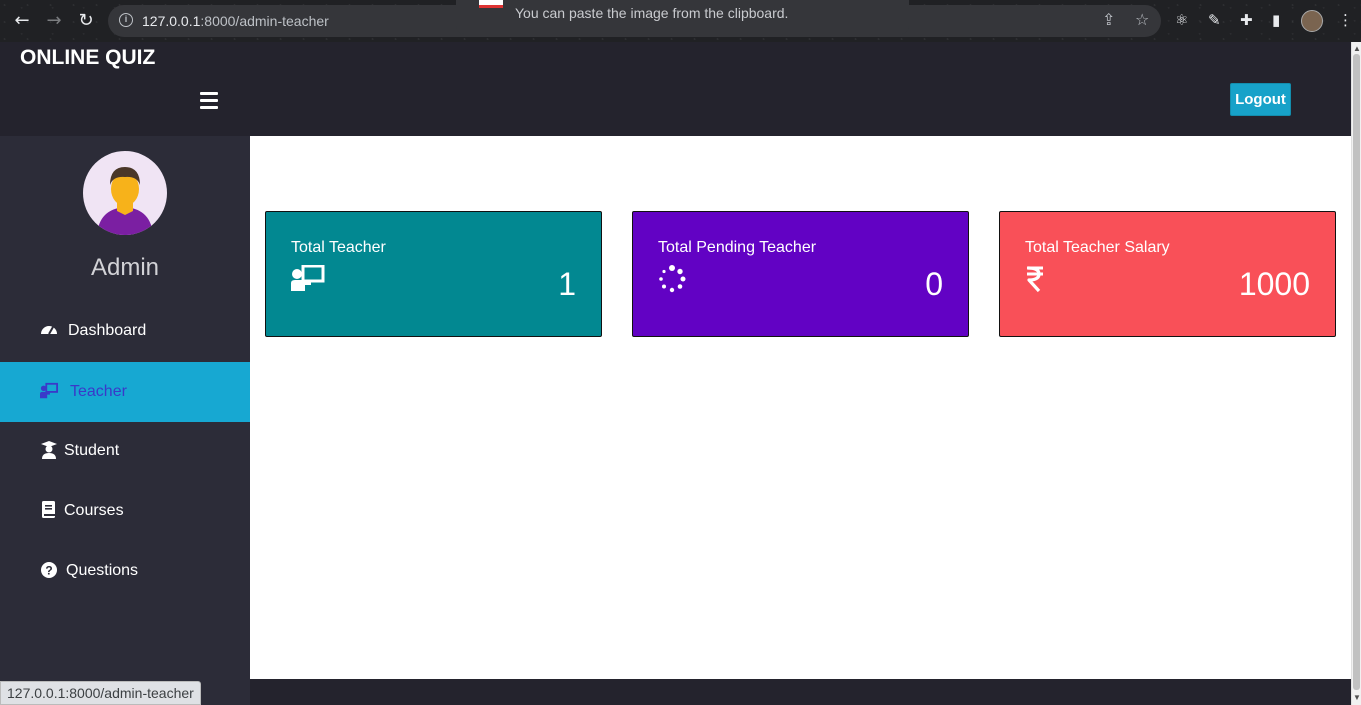  Describe the element at coordinates (48, 509) in the screenshot. I see `book-icon` at that location.